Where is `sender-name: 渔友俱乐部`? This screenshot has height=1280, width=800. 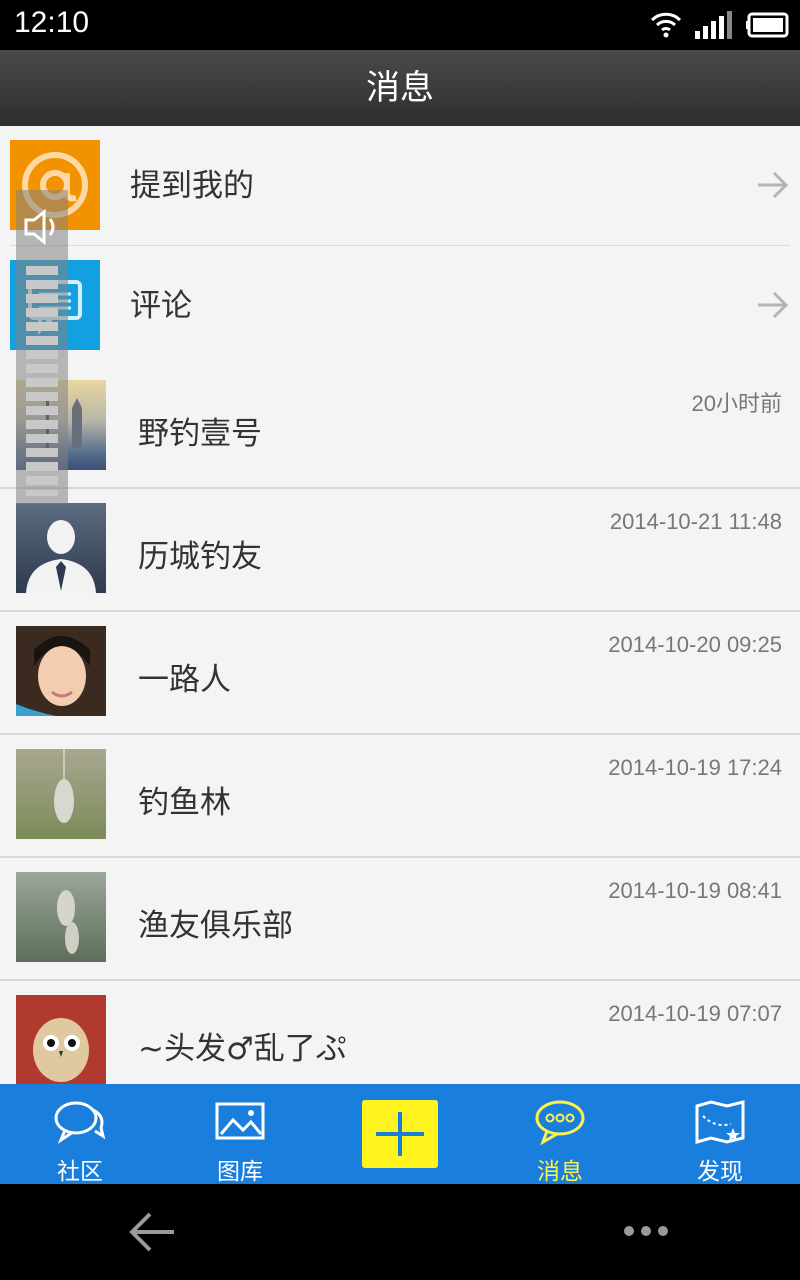
sender-name: 渔友俱乐部 is located at coordinates (215, 926).